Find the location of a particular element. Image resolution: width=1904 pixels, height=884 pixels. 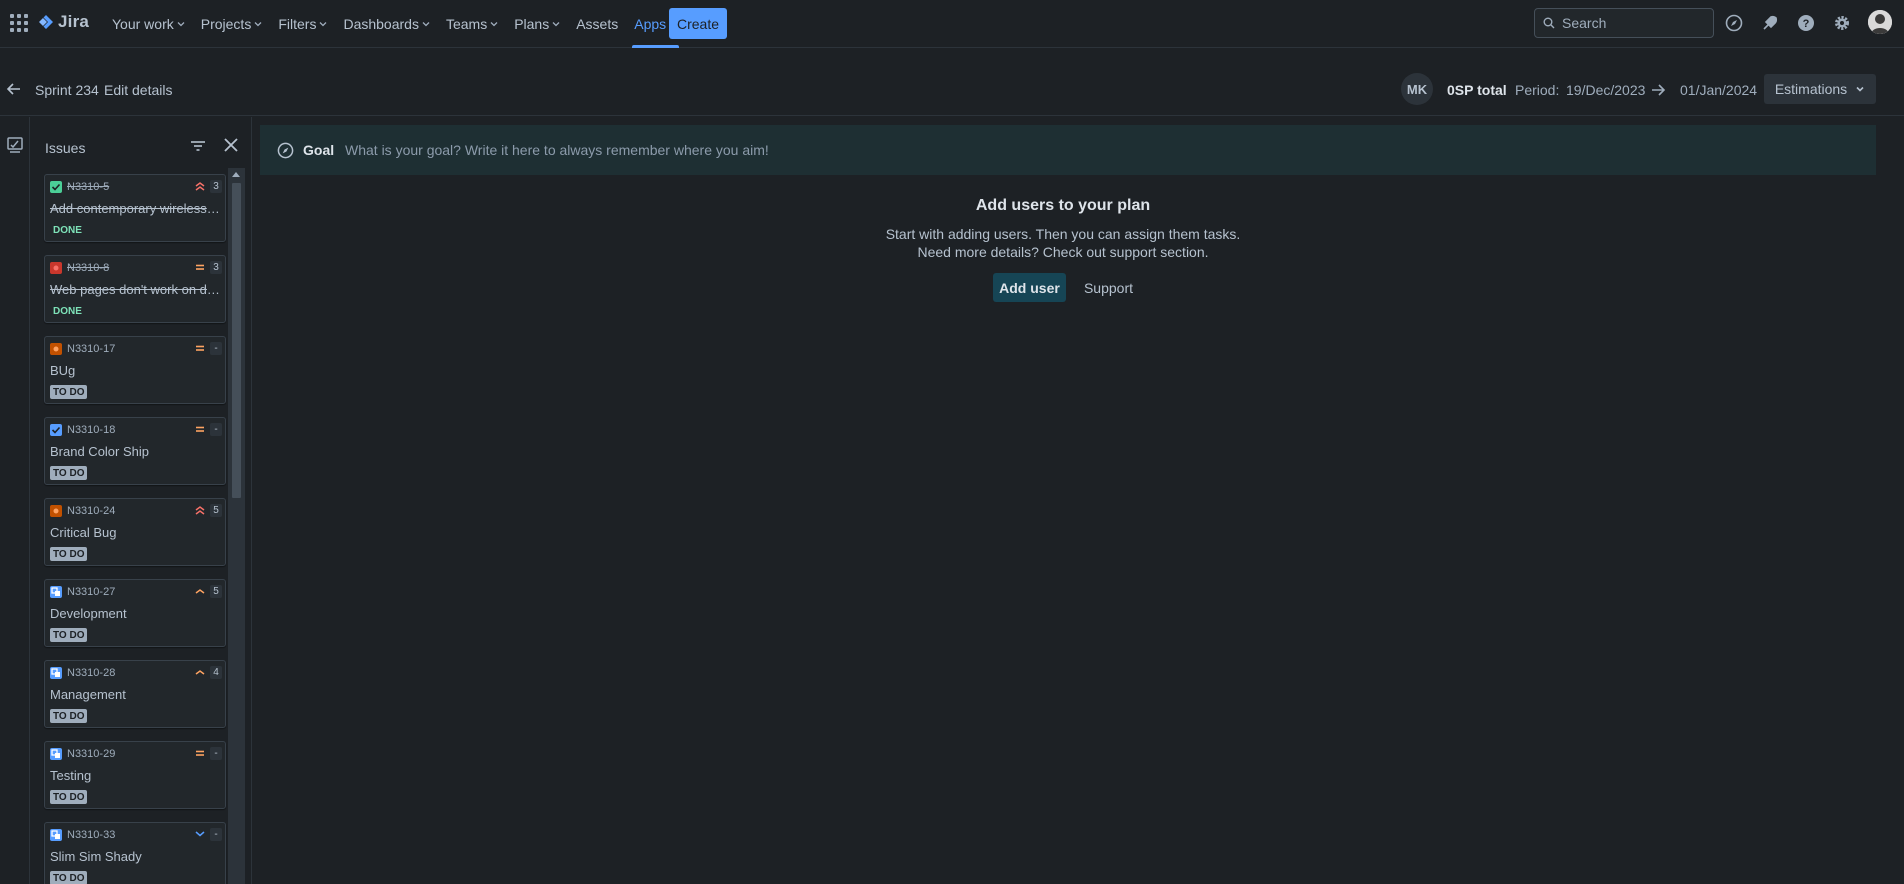

issue-card-header: N3310-29 is located at coordinates (82, 754).